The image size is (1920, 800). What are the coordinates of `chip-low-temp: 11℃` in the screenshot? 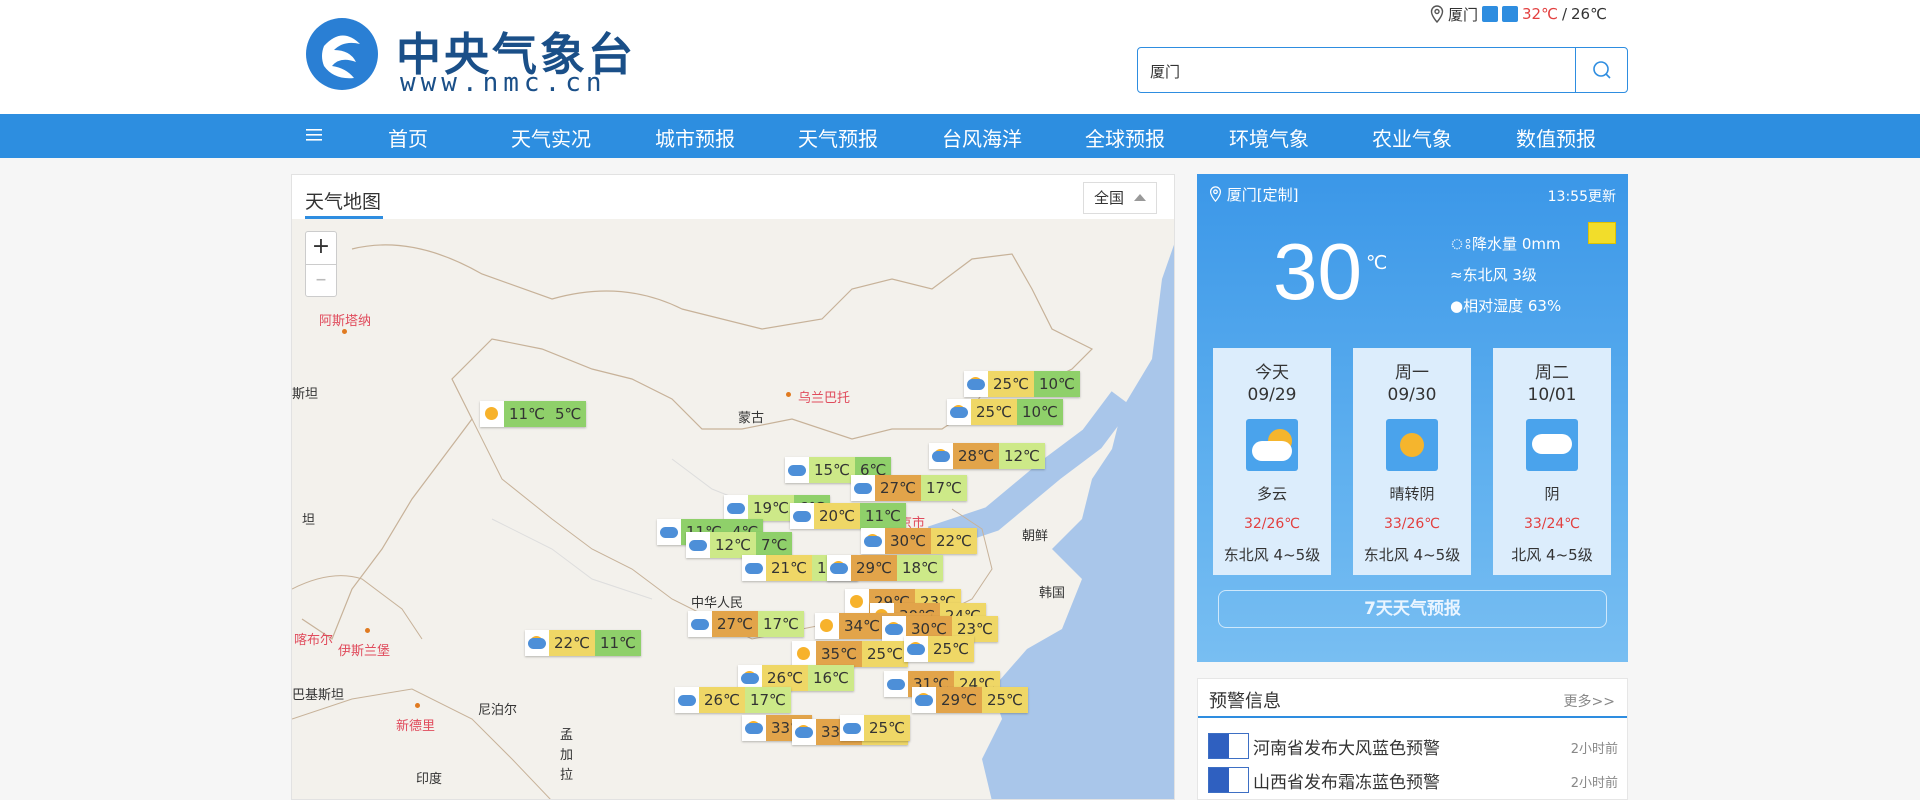 It's located at (617, 643).